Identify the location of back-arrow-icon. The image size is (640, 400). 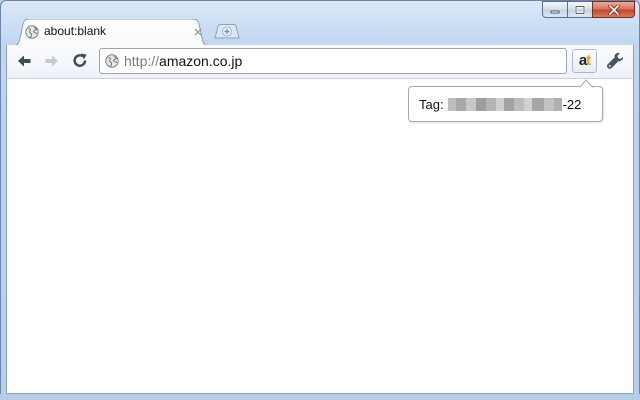
(24, 61).